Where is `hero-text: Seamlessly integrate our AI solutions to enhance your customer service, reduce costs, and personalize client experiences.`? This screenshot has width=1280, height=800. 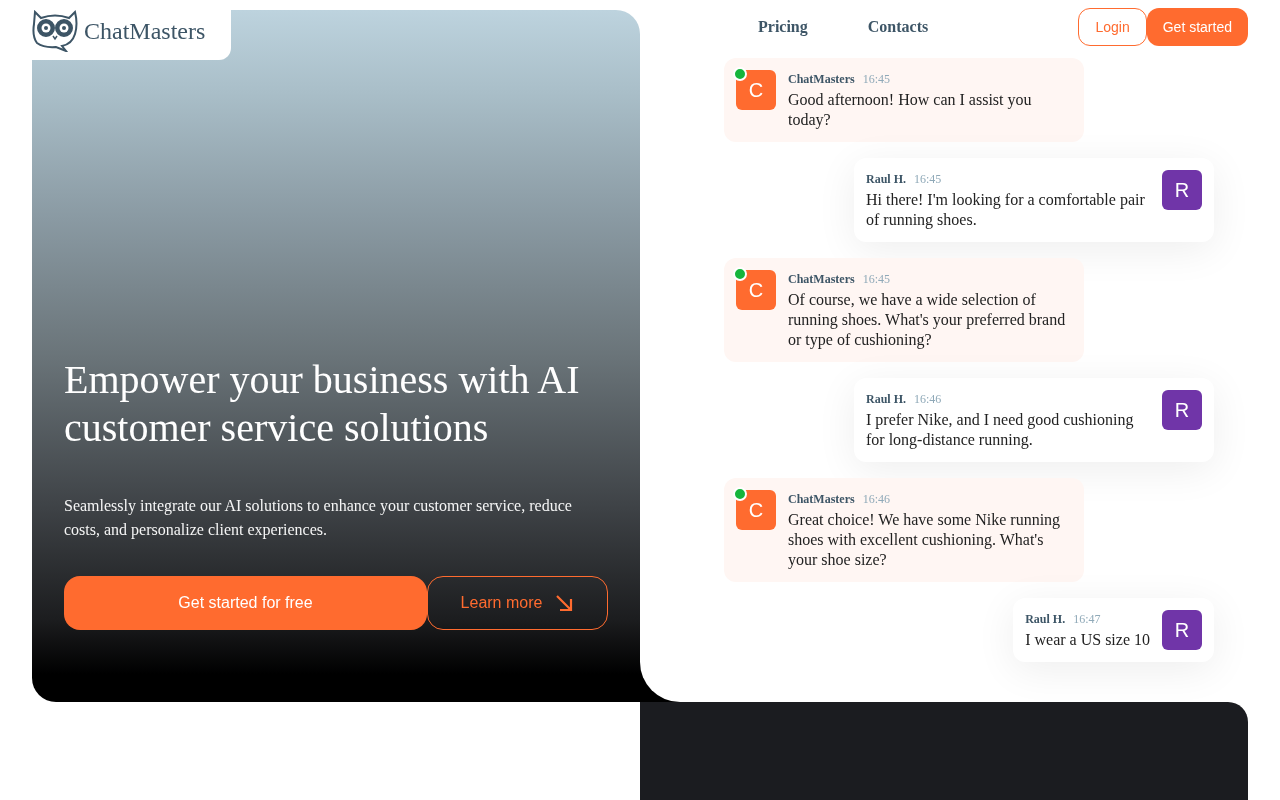
hero-text: Seamlessly integrate our AI solutions to enhance your customer service, reduce costs, and personalize client experiences. is located at coordinates (318, 518).